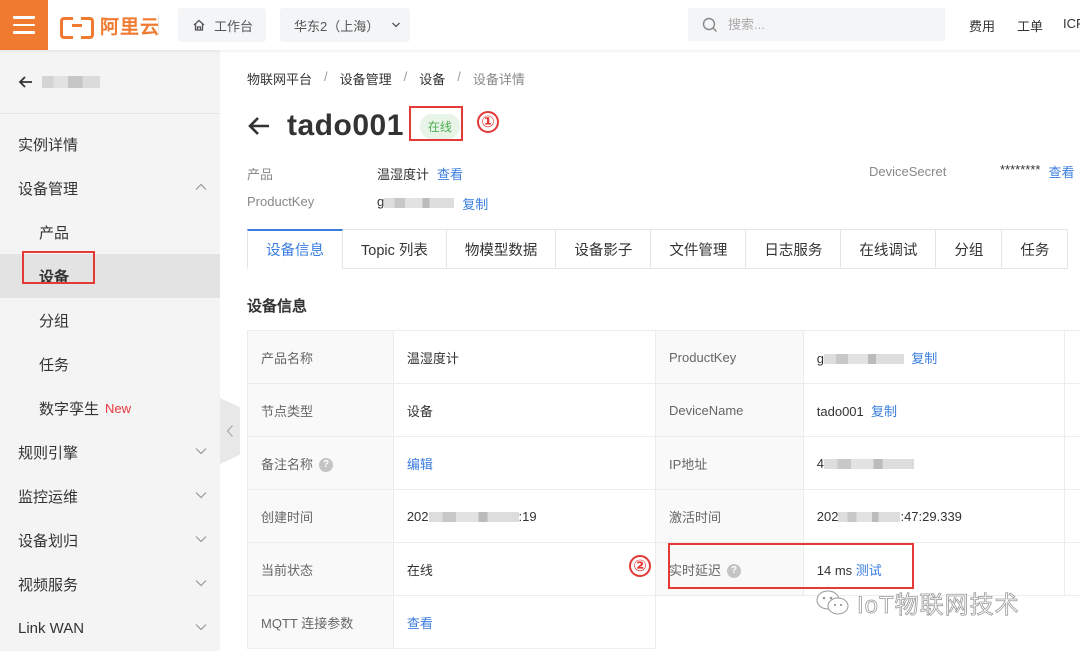 The height and width of the screenshot is (651, 1080). I want to click on product-name: 温湿度计, so click(403, 174).